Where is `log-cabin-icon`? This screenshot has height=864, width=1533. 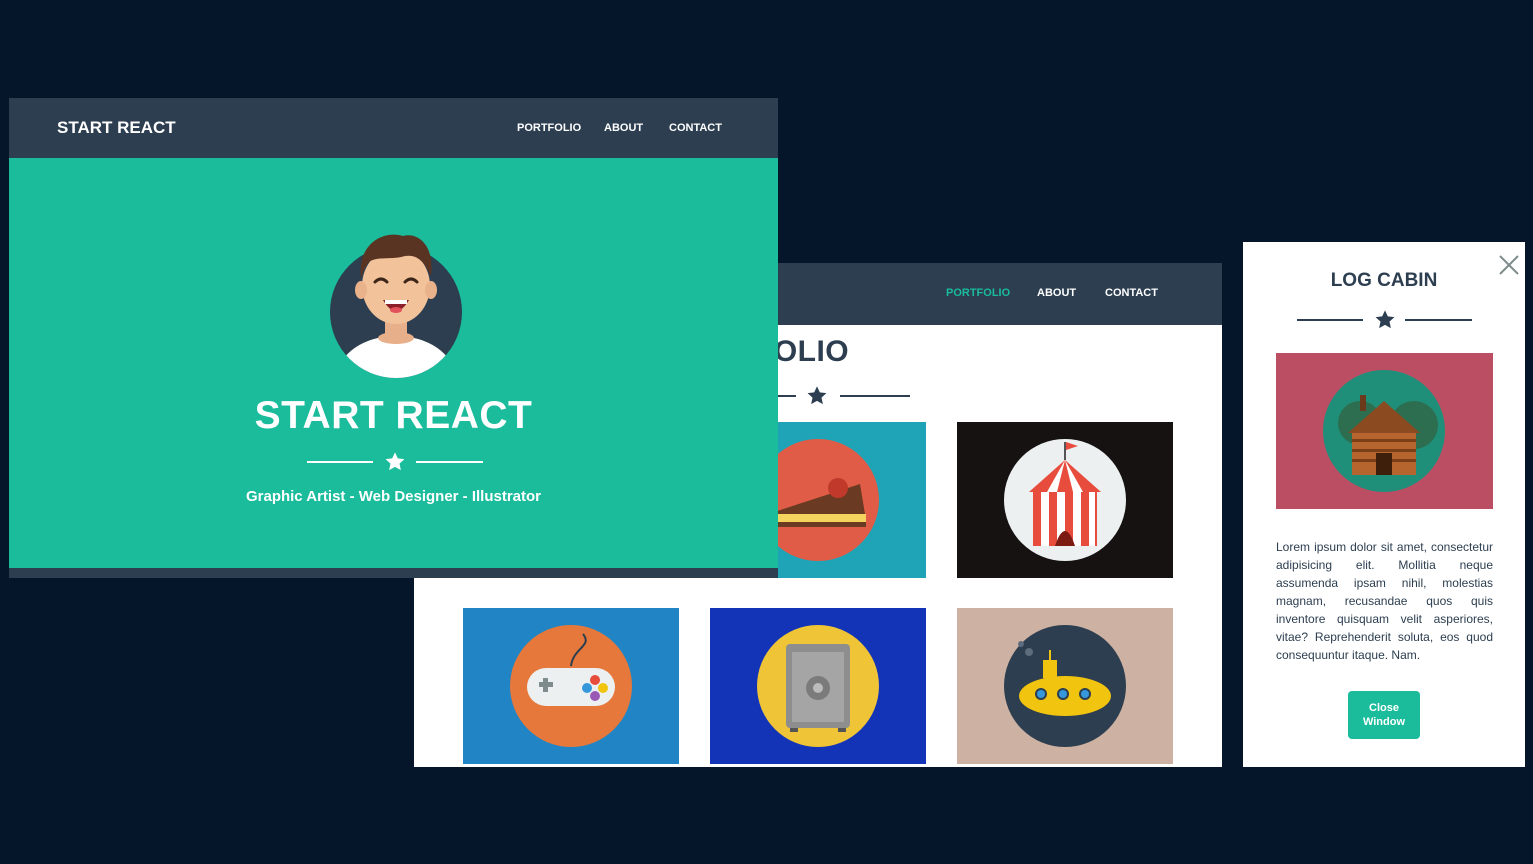
log-cabin-icon is located at coordinates (1384, 431).